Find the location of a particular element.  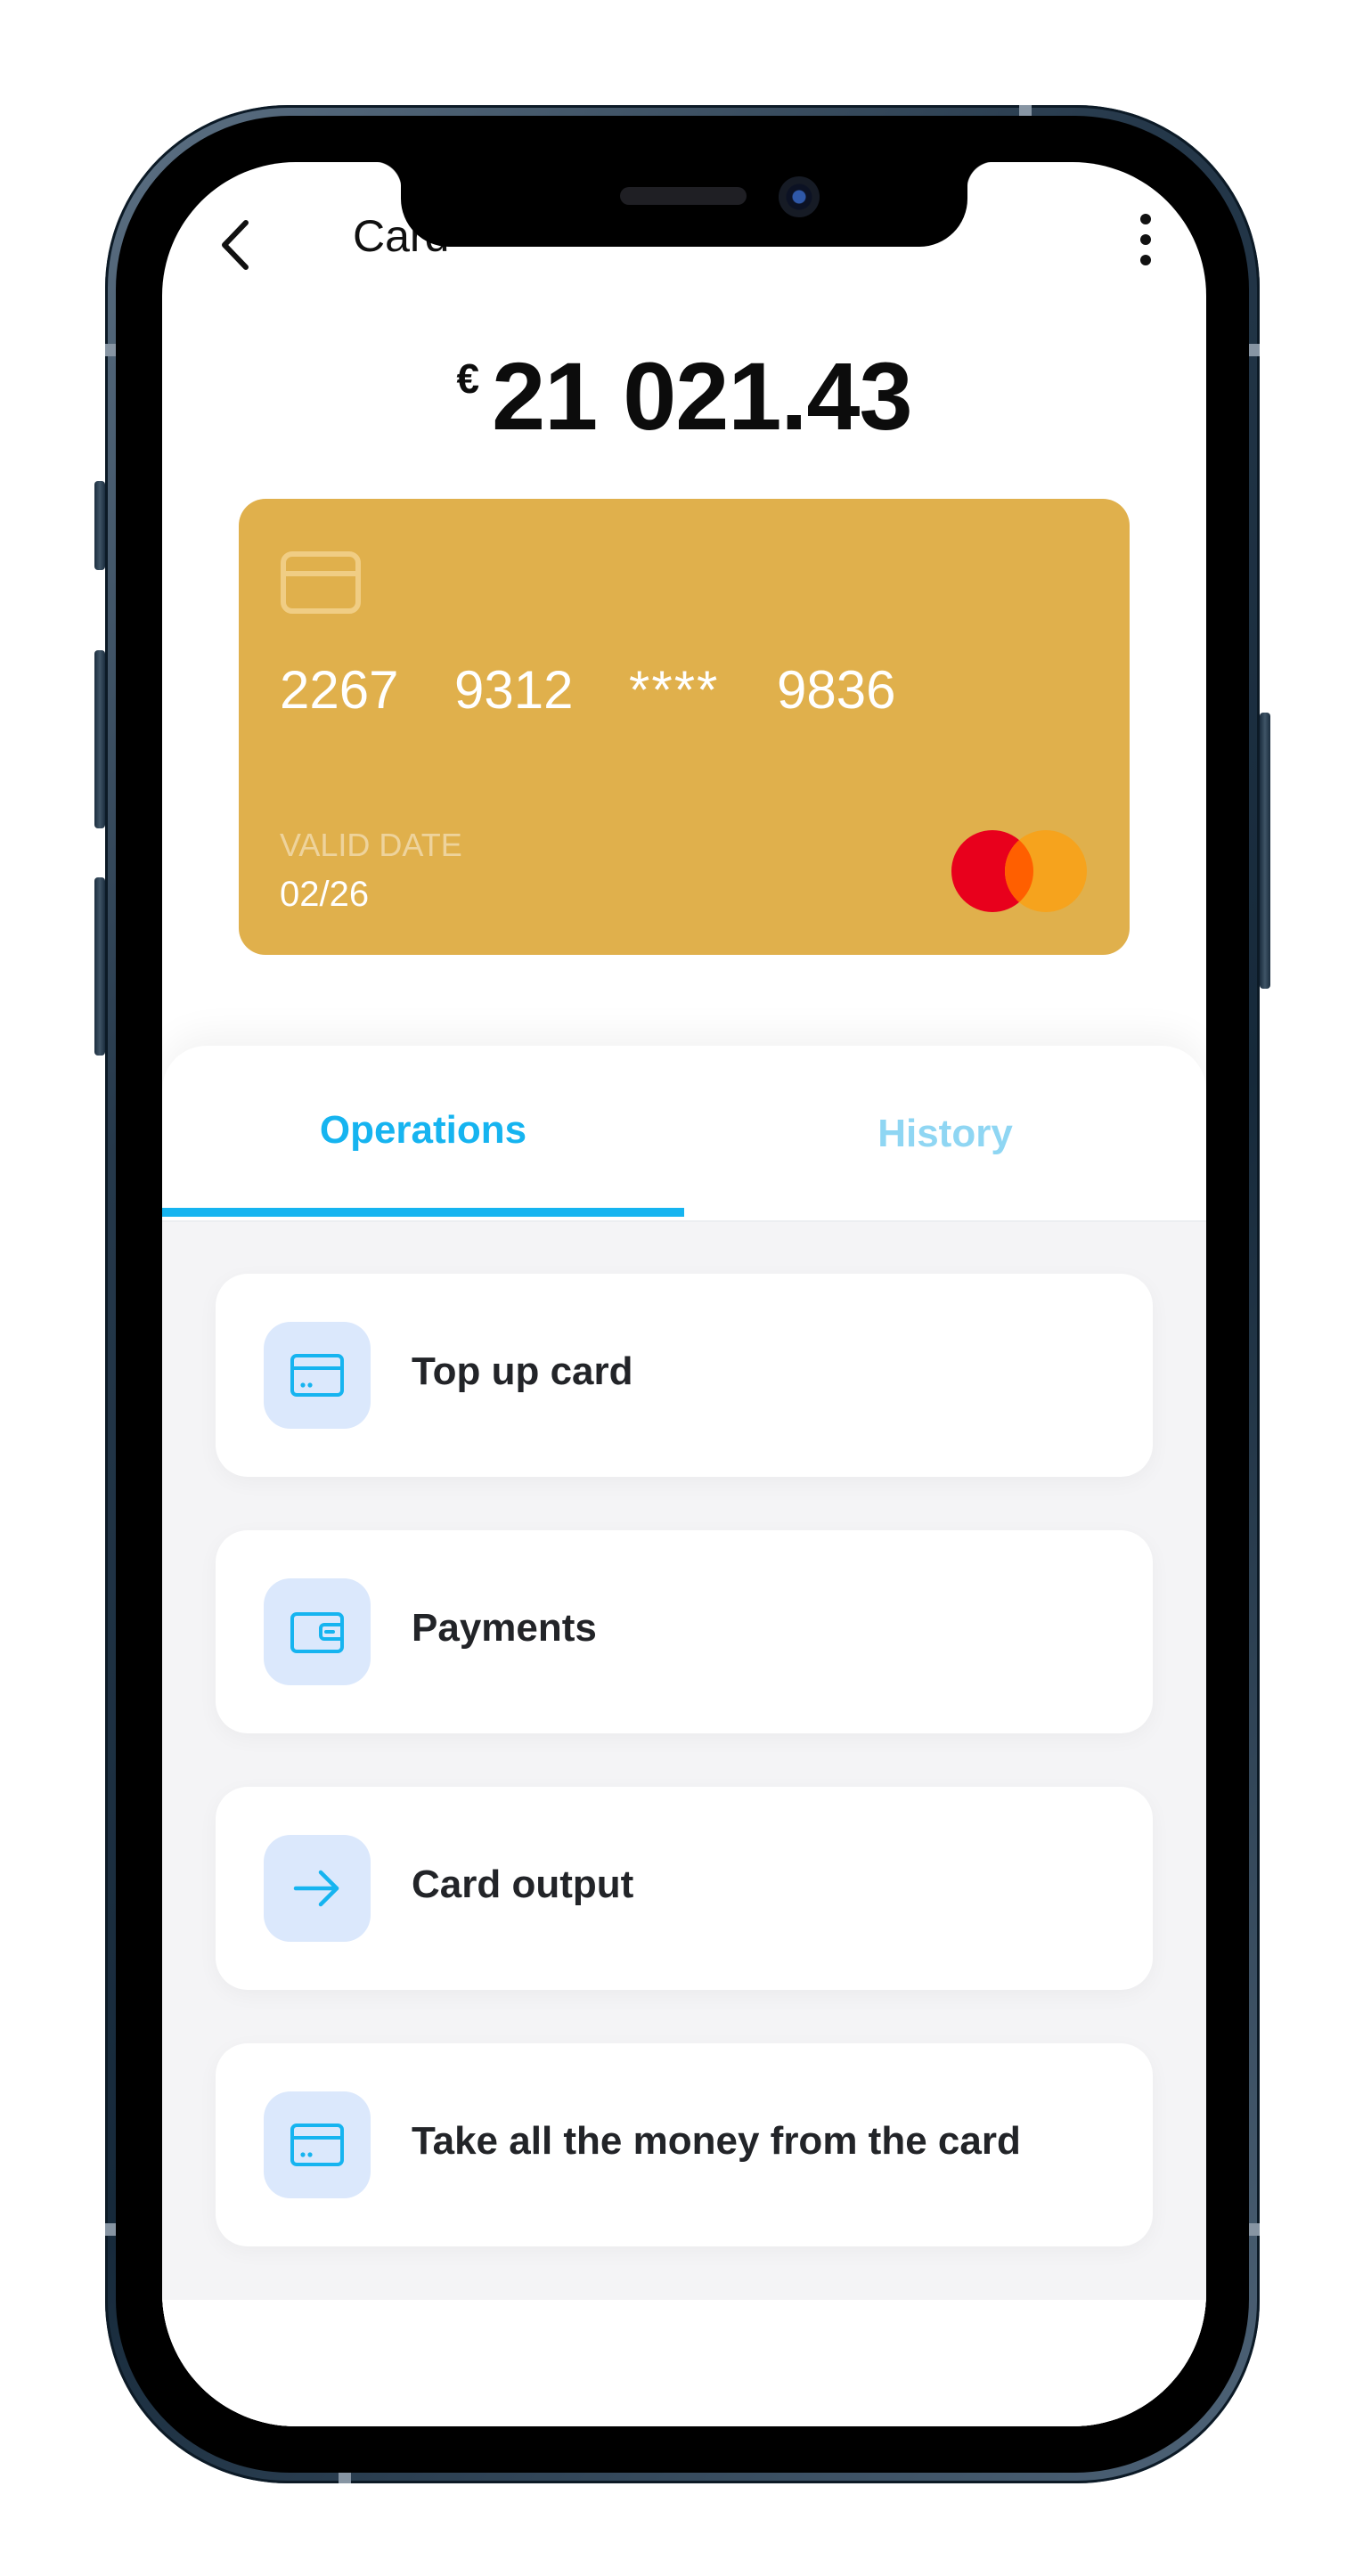

card-balance: €21 021.43 is located at coordinates (684, 396).